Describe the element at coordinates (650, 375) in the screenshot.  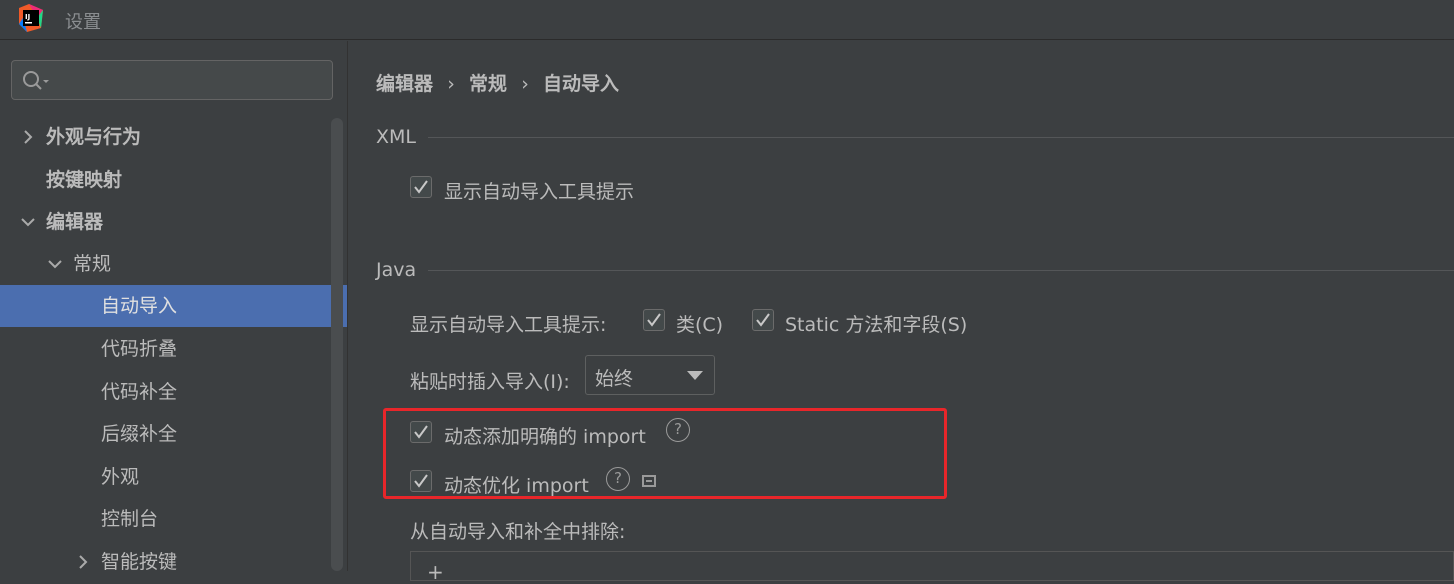
I see `paste-insert-select: 始终` at that location.